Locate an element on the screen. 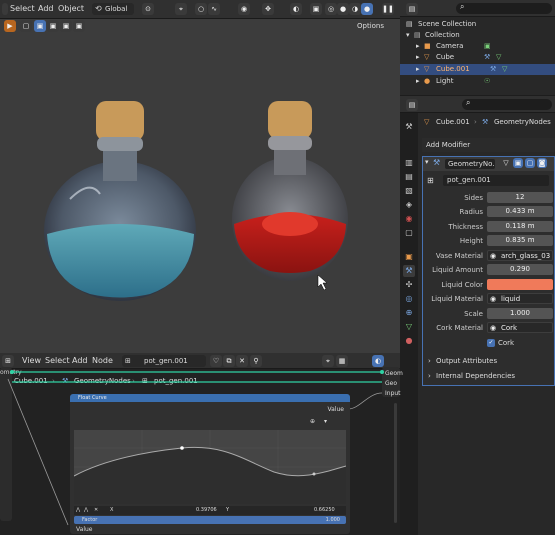 The width and height of the screenshot is (555, 535). prop-row-liquid-color: Liquid Color is located at coordinates (488, 285).